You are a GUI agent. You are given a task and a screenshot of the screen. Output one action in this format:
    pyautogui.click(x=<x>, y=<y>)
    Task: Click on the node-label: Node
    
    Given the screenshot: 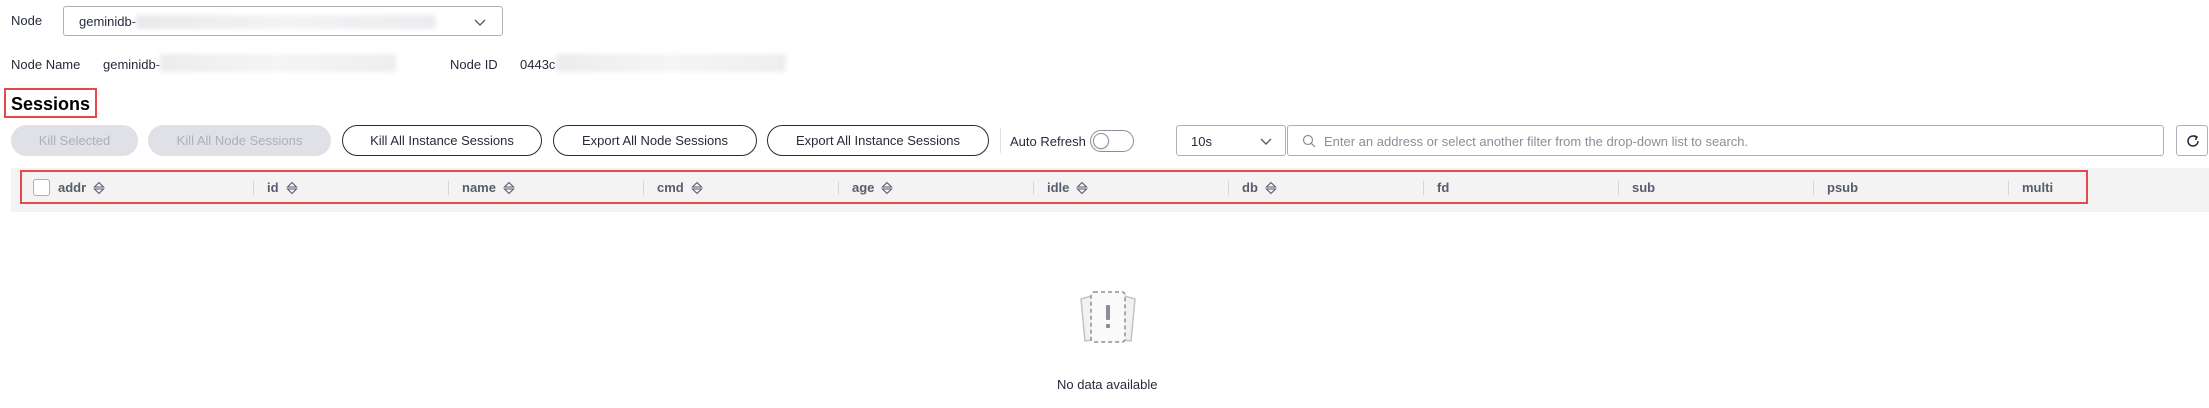 What is the action you would take?
    pyautogui.click(x=27, y=20)
    